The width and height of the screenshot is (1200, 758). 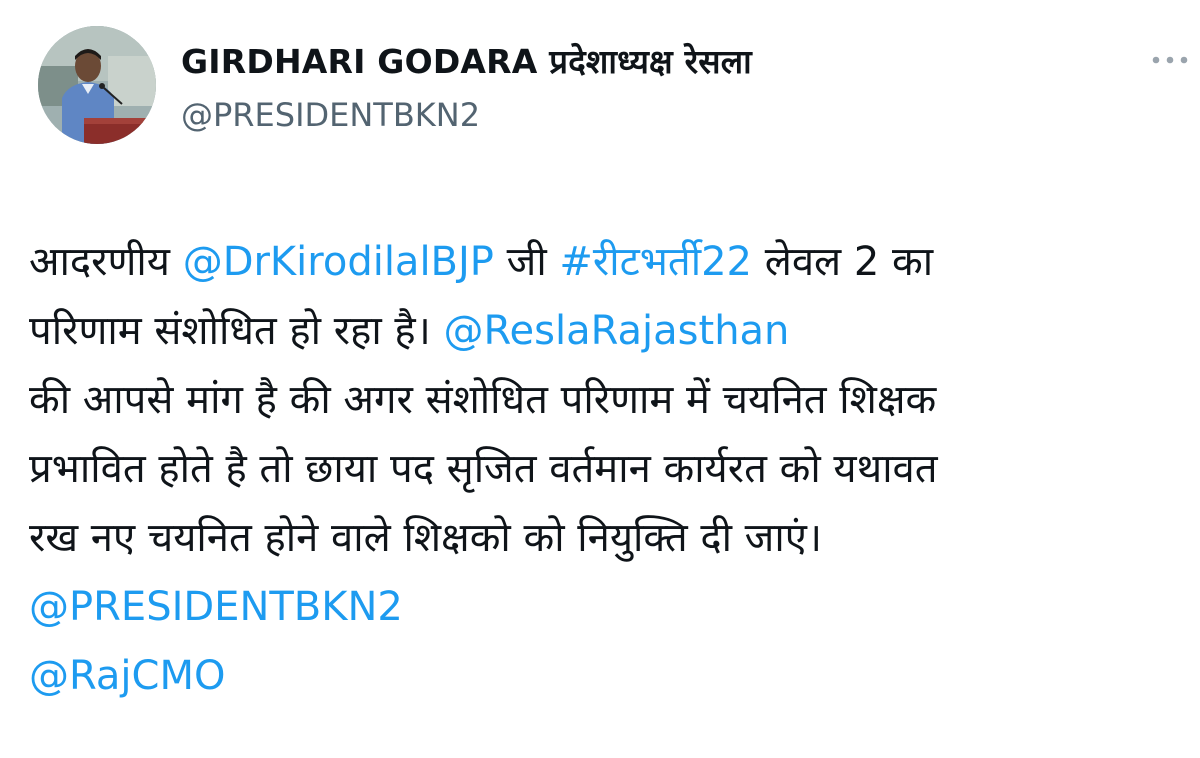 I want to click on author-avatar, so click(x=97, y=85).